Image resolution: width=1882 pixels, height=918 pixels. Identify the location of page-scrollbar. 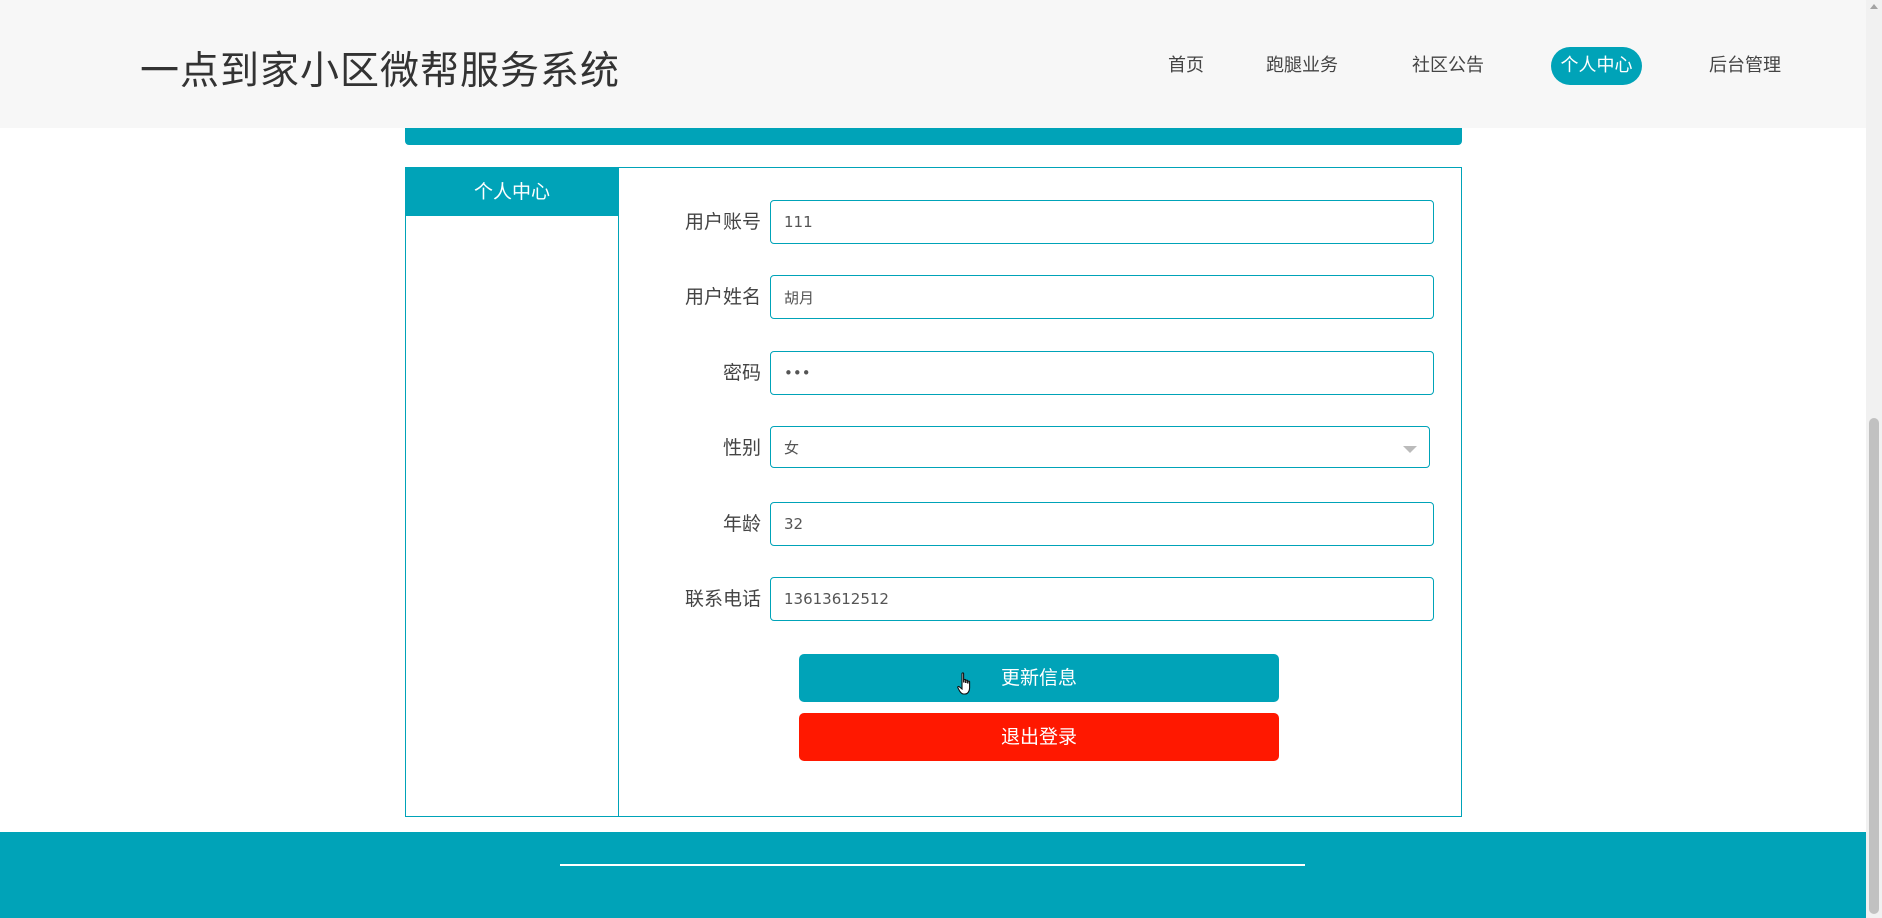
(1874, 459).